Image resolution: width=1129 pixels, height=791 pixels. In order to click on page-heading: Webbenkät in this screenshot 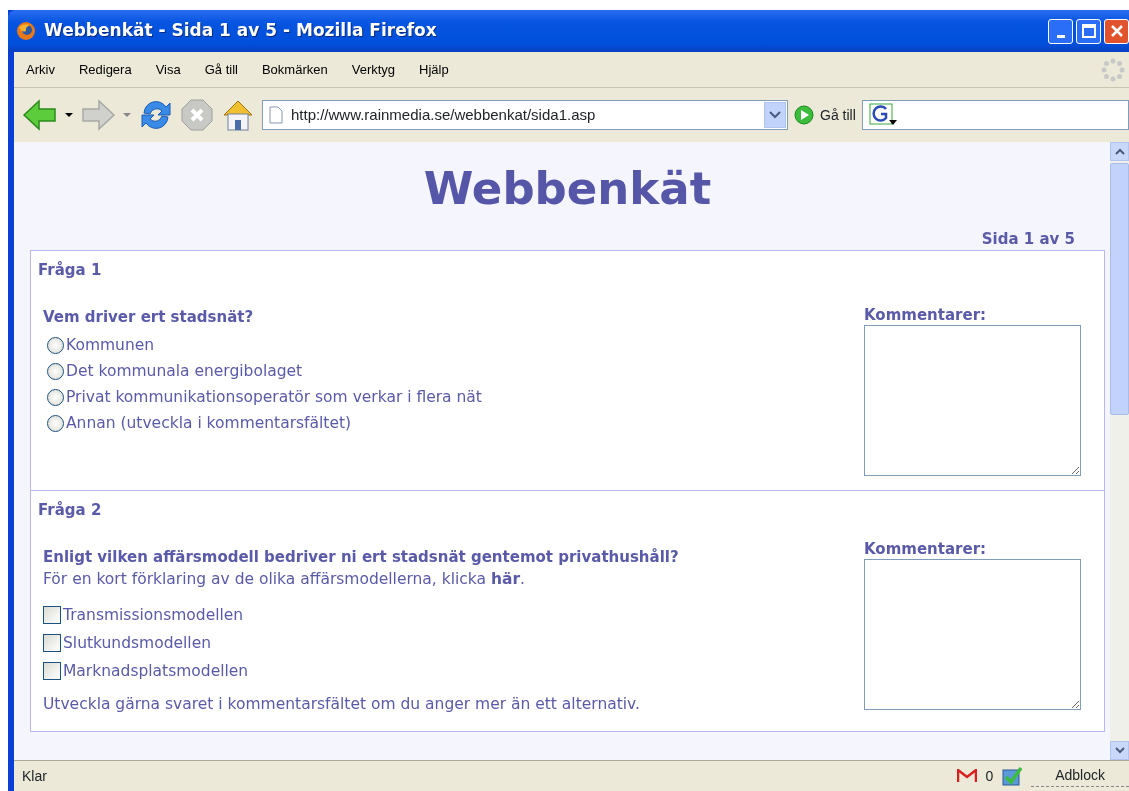, I will do `click(567, 189)`.